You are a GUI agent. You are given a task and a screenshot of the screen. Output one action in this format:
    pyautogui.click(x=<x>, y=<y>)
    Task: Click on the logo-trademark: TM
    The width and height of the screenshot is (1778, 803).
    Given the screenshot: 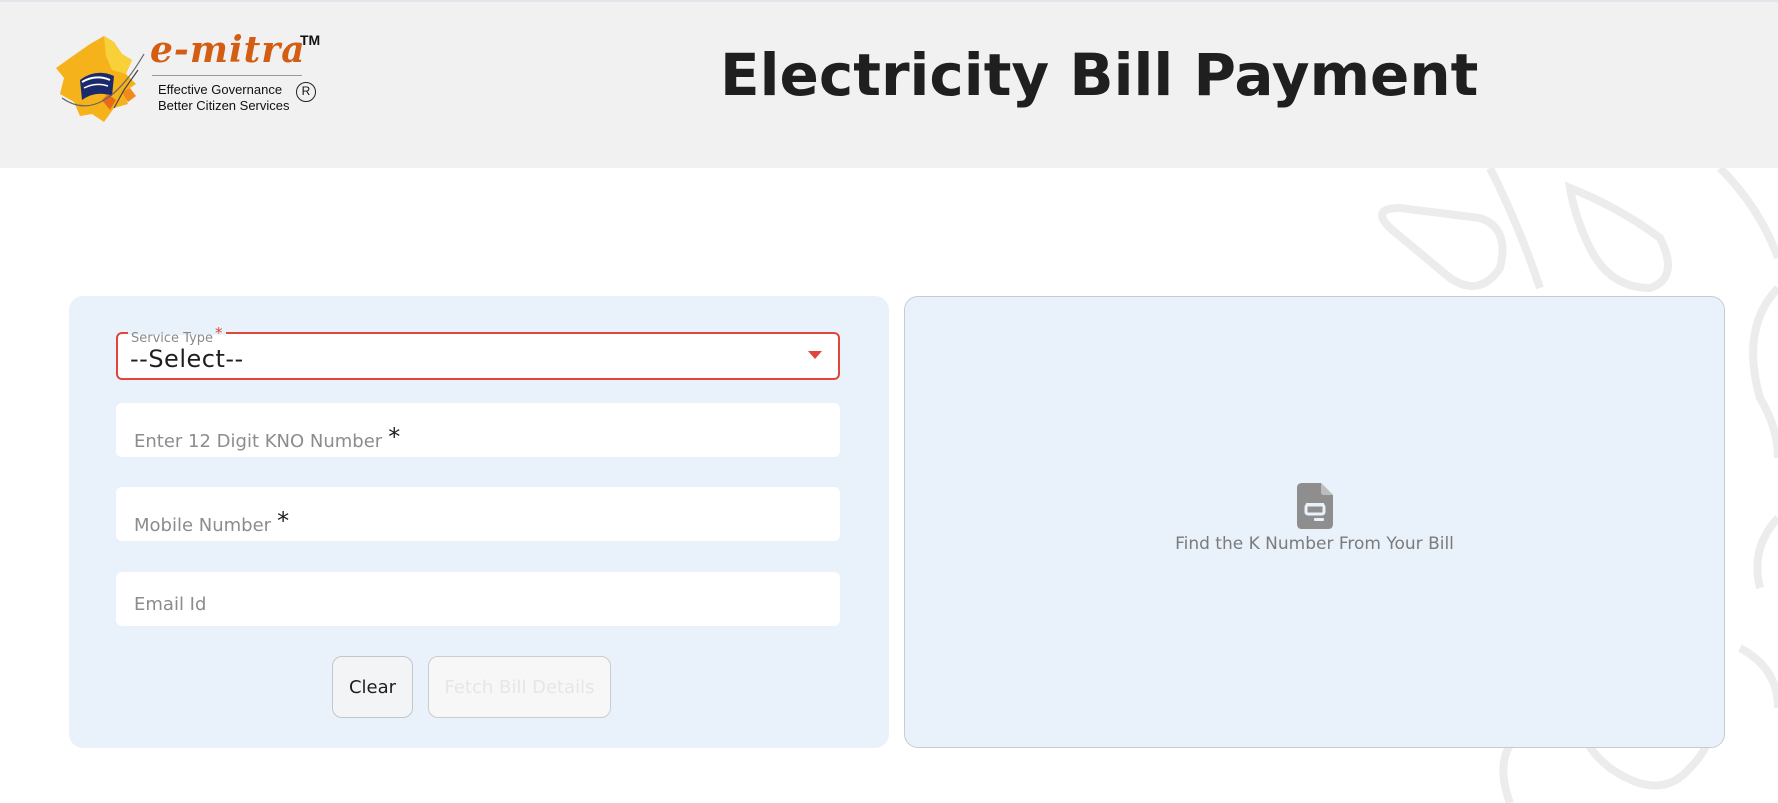 What is the action you would take?
    pyautogui.click(x=310, y=40)
    